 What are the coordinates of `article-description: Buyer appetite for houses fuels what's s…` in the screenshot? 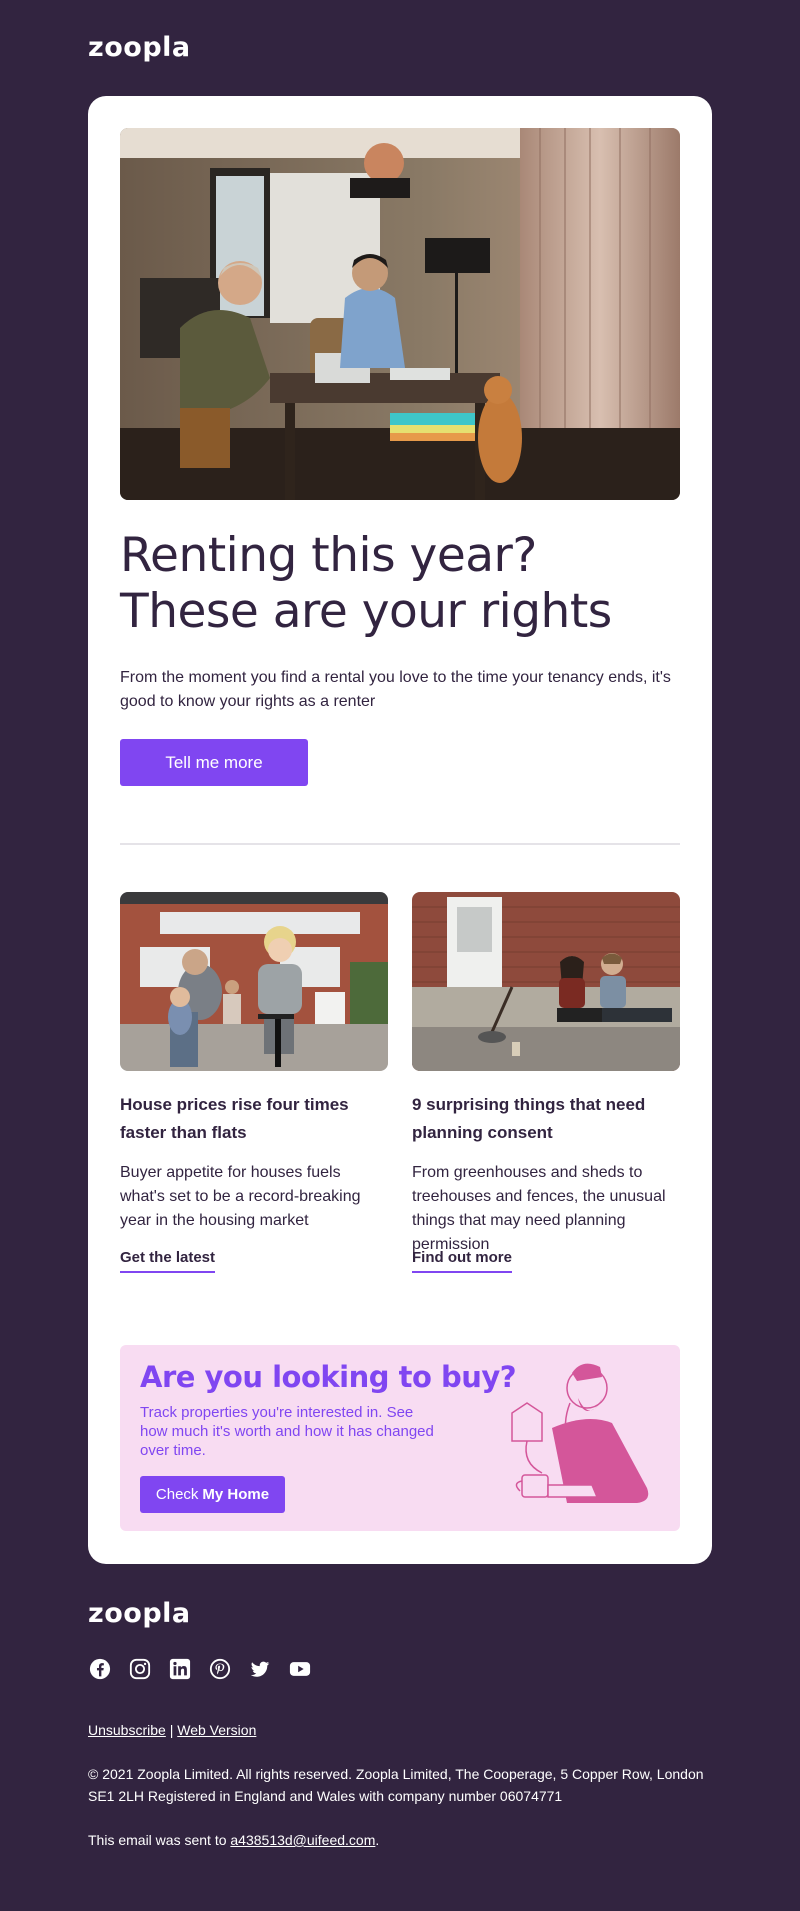 It's located at (240, 1196).